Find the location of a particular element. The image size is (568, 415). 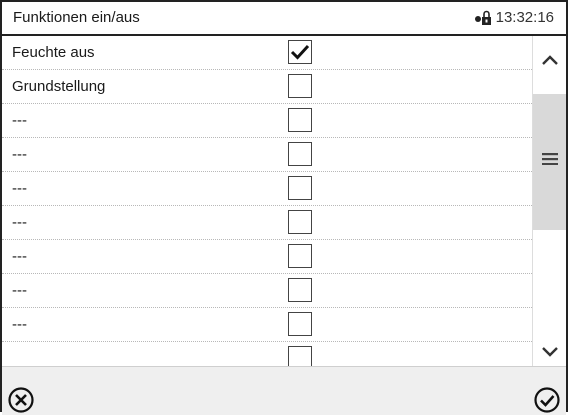

action-bar is located at coordinates (284, 390).